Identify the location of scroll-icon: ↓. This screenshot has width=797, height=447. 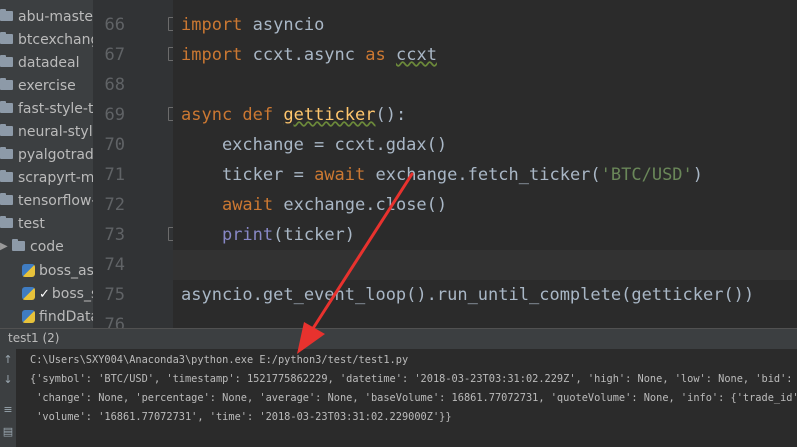
(8, 380).